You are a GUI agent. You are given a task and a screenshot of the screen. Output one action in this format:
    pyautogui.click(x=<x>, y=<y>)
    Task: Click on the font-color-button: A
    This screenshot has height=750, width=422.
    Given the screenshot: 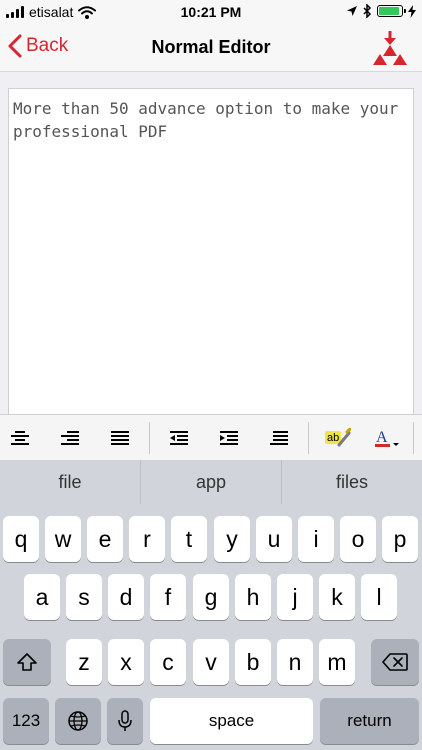 What is the action you would take?
    pyautogui.click(x=388, y=438)
    